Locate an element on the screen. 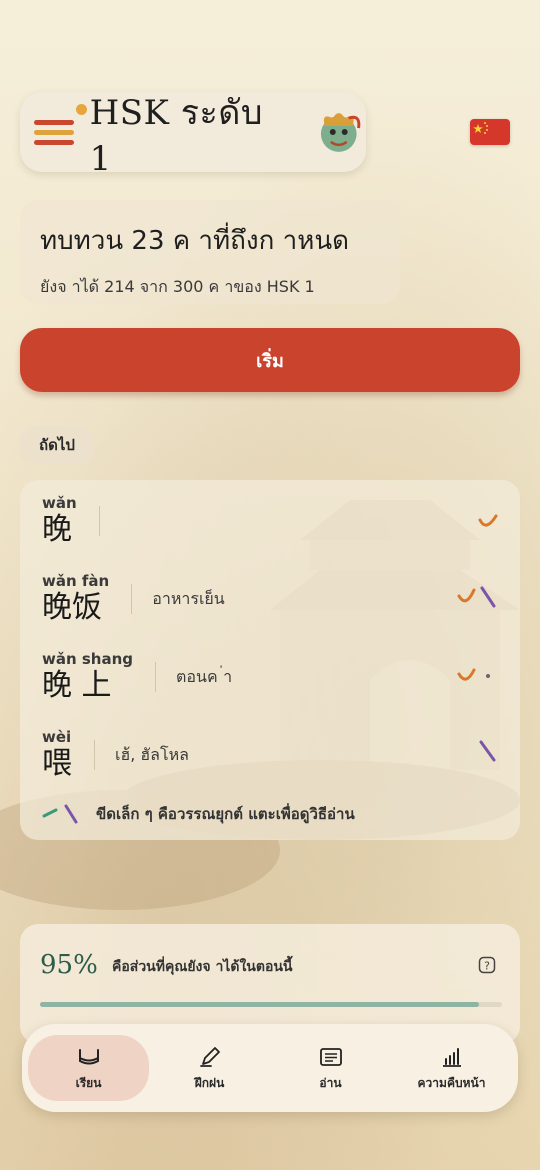 The image size is (540, 1170). hamburger-menu-icon is located at coordinates (55, 132).